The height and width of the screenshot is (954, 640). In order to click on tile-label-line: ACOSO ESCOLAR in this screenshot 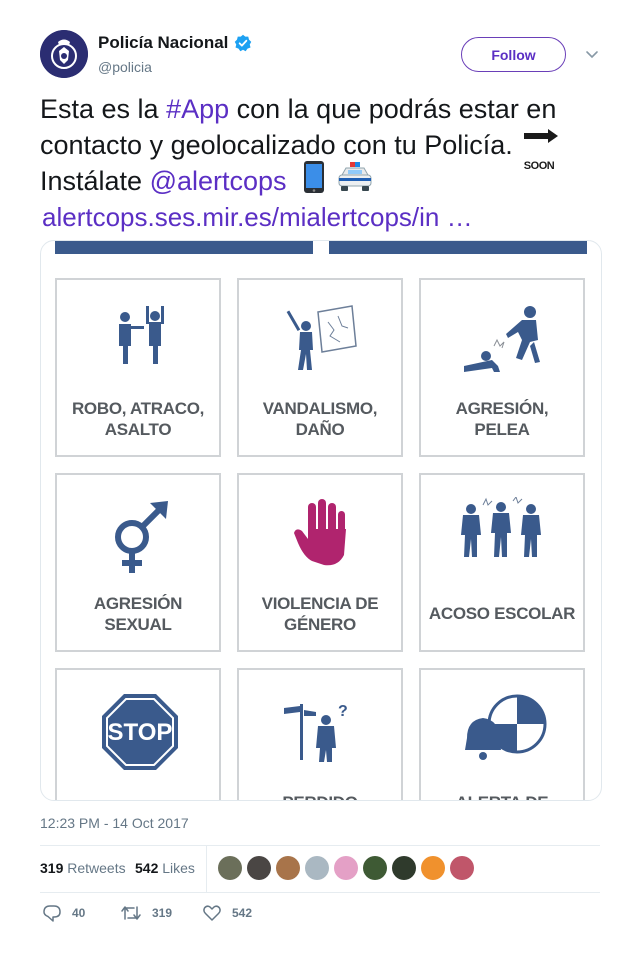, I will do `click(502, 613)`.